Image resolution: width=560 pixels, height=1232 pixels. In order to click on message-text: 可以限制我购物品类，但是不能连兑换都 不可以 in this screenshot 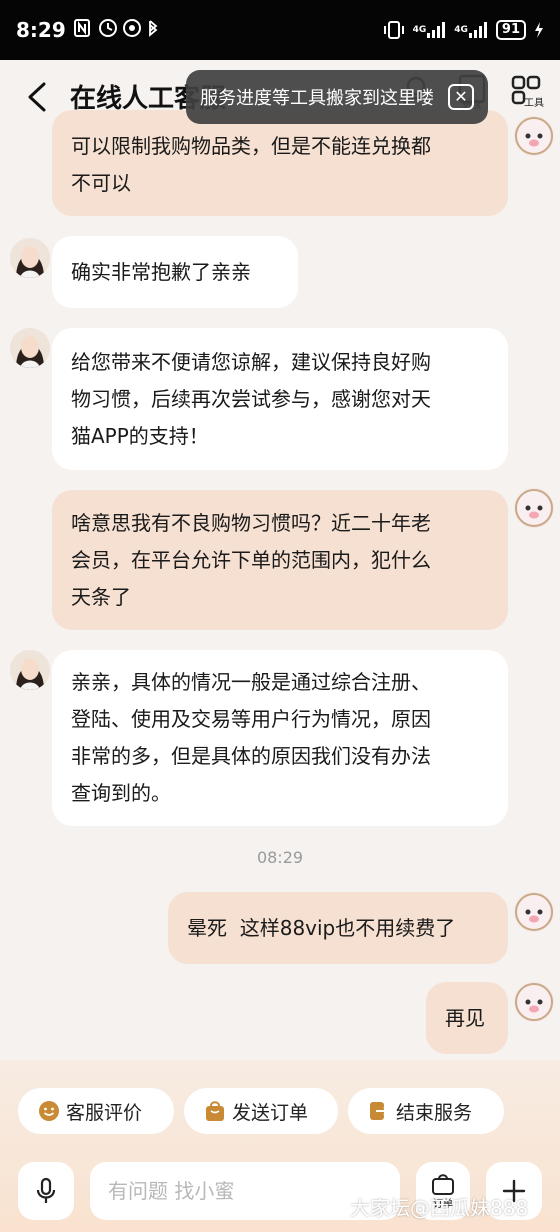, I will do `click(251, 165)`.